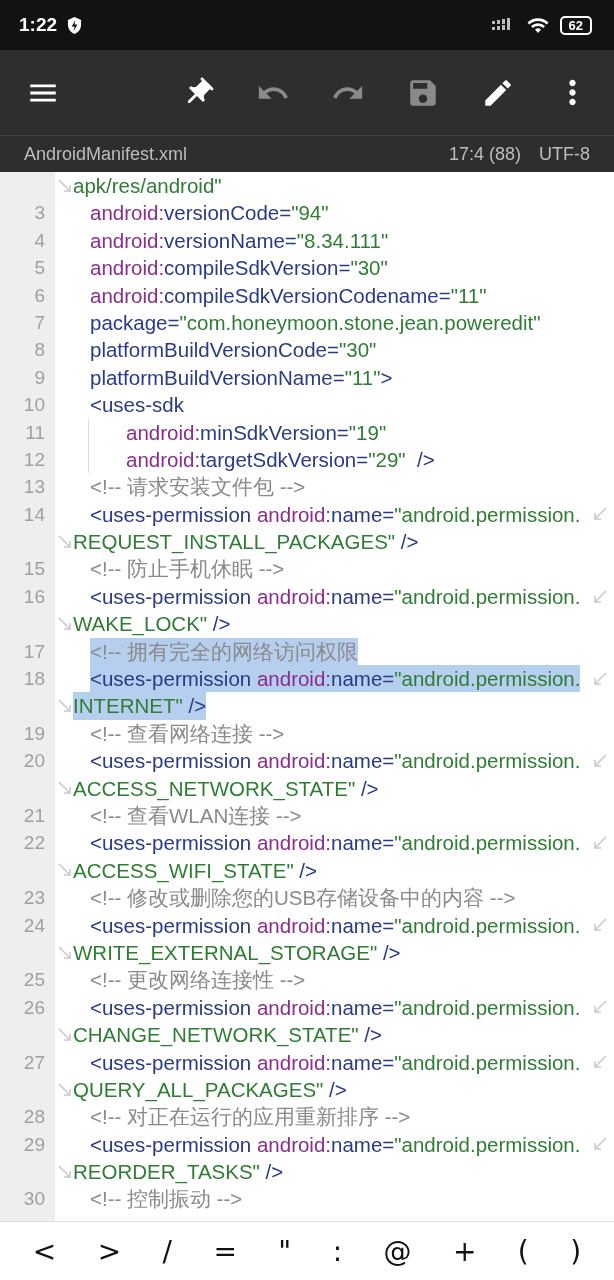 The image size is (614, 1280). Describe the element at coordinates (34, 1007) in the screenshot. I see `line-number: 26` at that location.